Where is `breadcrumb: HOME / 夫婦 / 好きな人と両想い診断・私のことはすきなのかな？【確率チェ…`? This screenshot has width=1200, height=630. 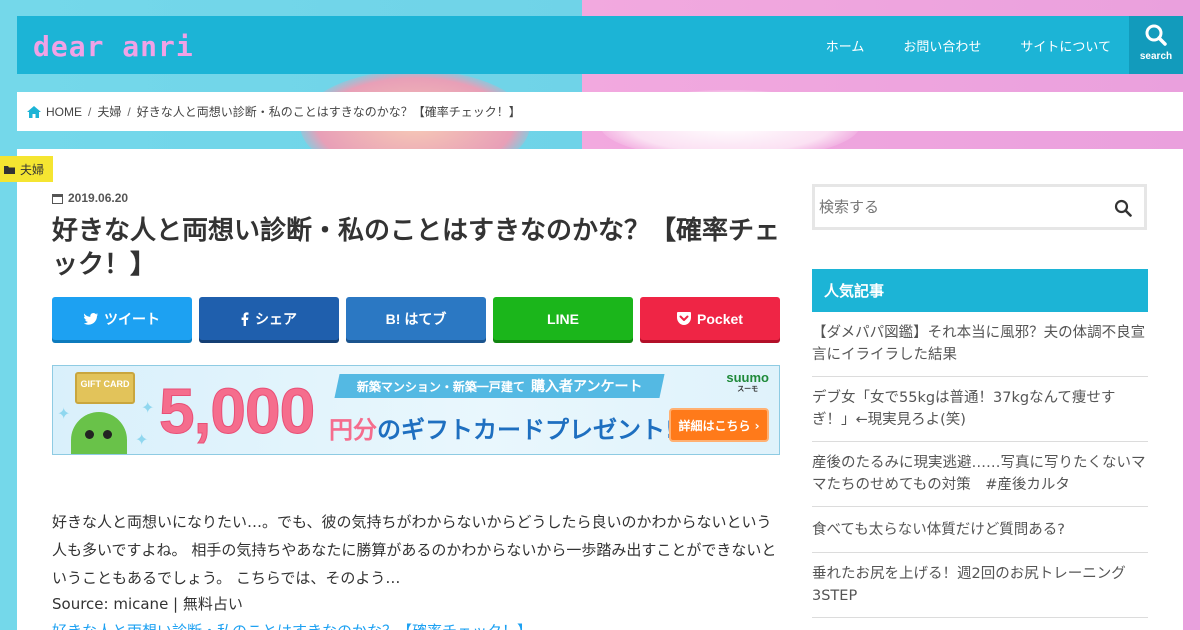
breadcrumb: HOME / 夫婦 / 好きな人と両想い診断・私のことはすきなのかな？【確率チェ… is located at coordinates (600, 111).